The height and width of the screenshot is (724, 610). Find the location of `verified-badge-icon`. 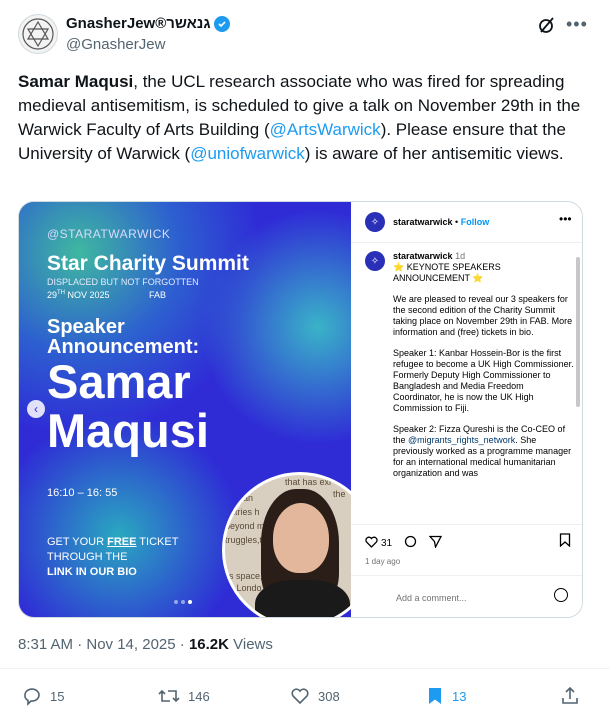

verified-badge-icon is located at coordinates (221, 23).